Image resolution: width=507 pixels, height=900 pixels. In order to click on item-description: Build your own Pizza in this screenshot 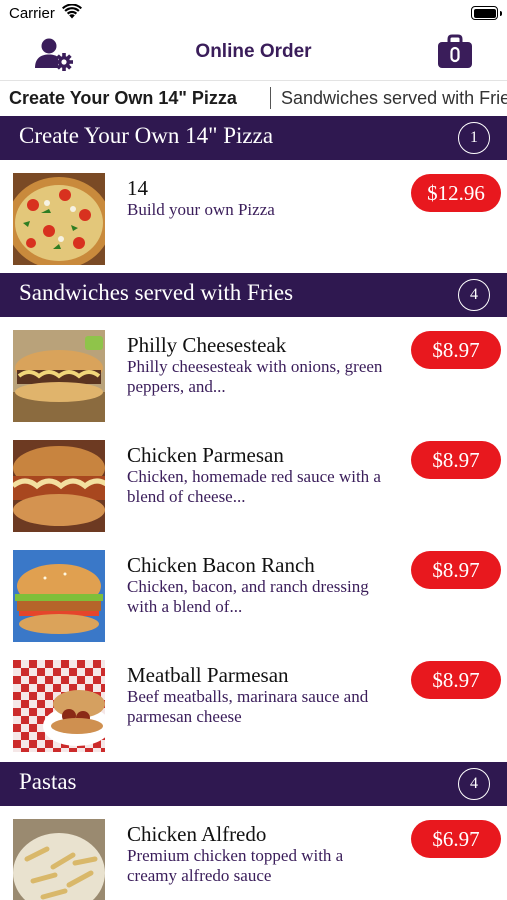, I will do `click(201, 209)`.